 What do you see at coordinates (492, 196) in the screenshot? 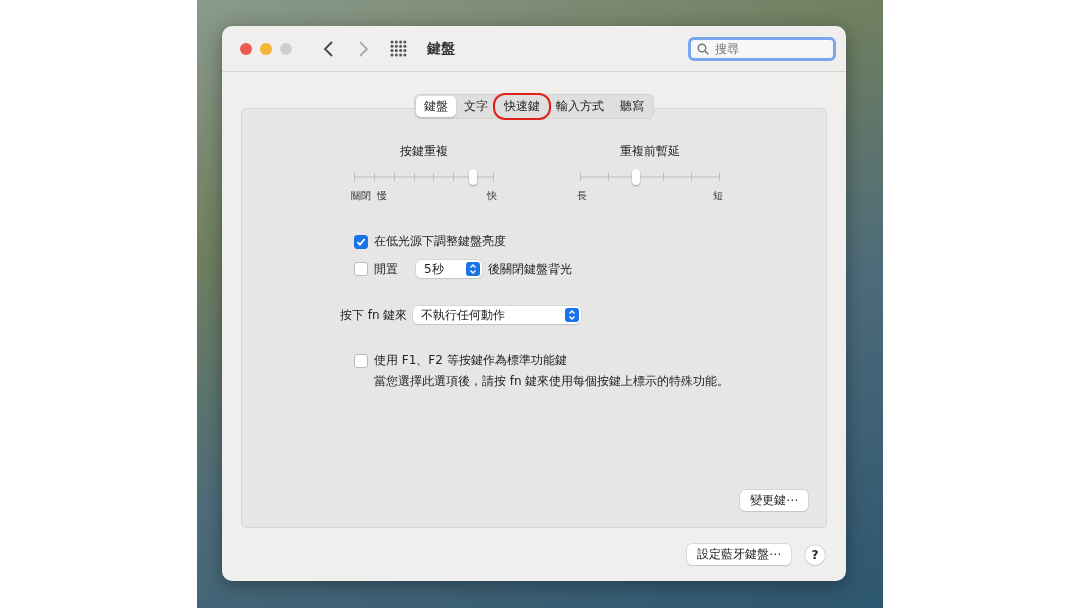
I see `slider-label: 快` at bounding box center [492, 196].